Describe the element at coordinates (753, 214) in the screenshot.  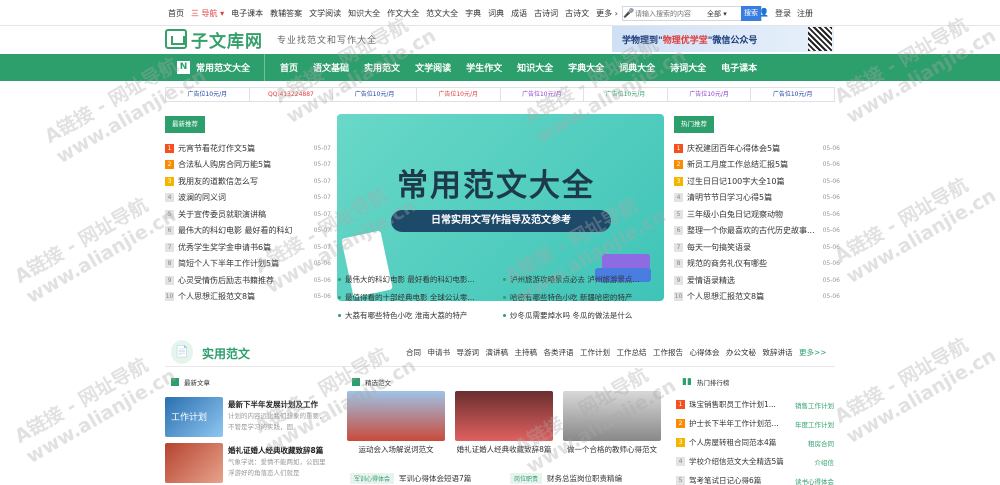
I see `list-item-title: 三年级小白兔日记观察动物` at that location.